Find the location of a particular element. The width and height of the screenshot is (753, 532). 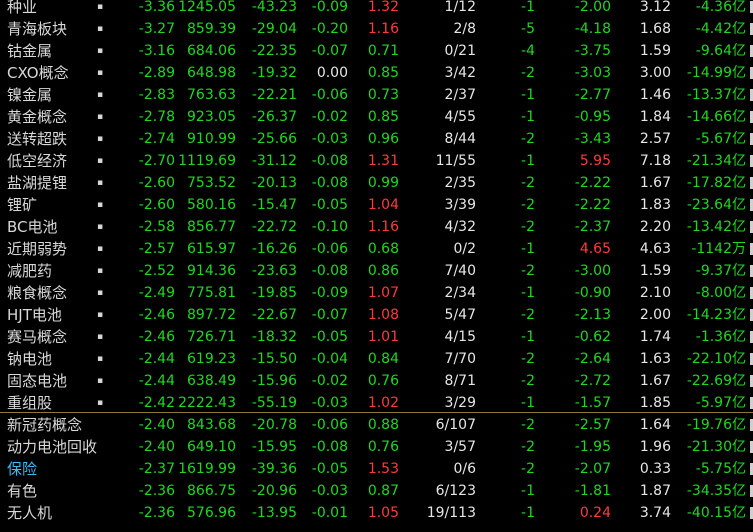

sector-name: 锂矿 is located at coordinates (22, 205).